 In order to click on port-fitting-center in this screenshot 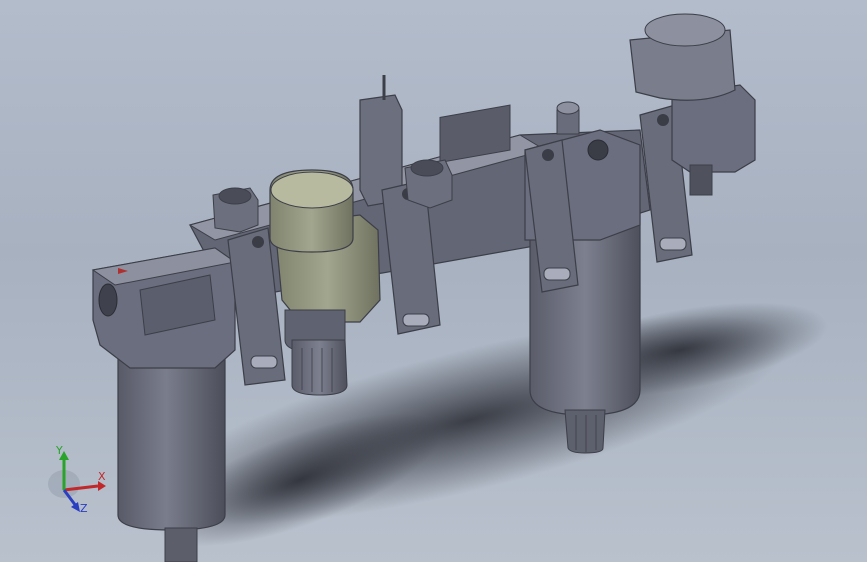, I will do `click(428, 184)`.